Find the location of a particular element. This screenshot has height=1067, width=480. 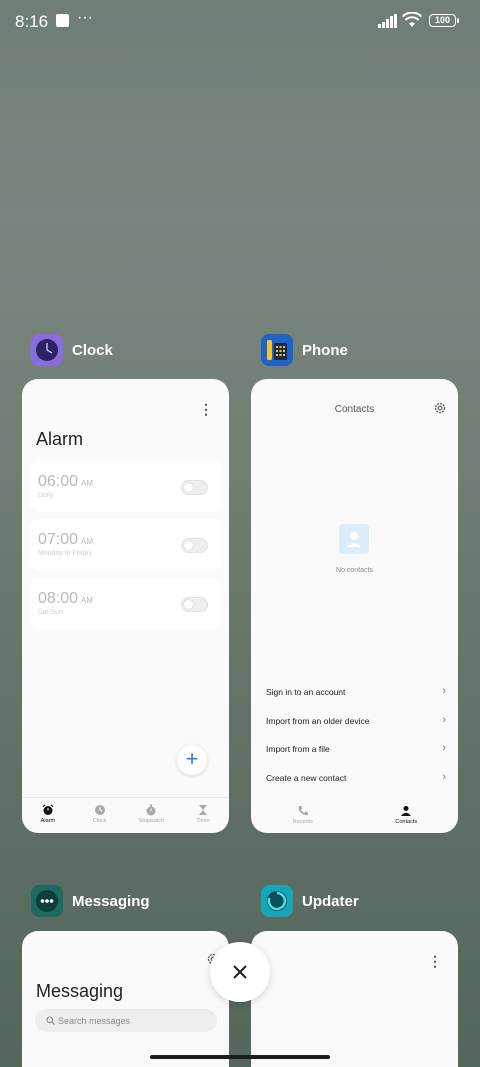

updater-app-name: Updater is located at coordinates (330, 901).